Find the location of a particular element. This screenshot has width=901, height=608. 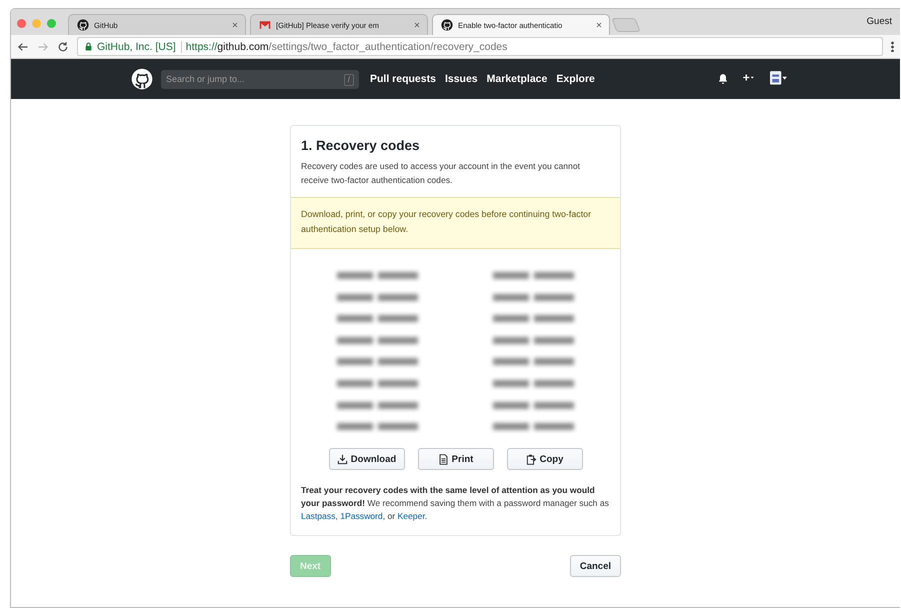

document-icon is located at coordinates (443, 459).